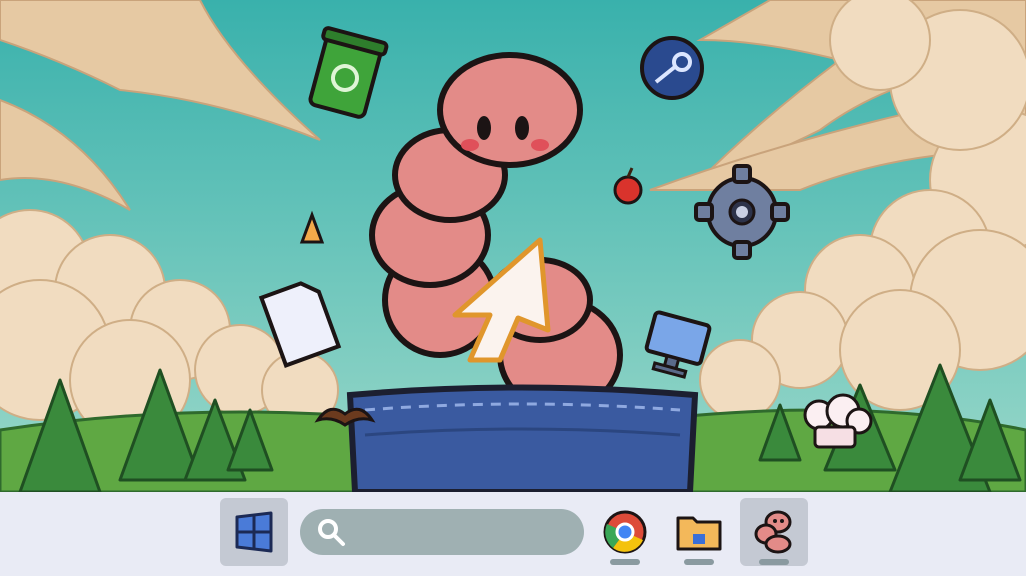  What do you see at coordinates (699, 562) in the screenshot?
I see `running-indicator-files` at bounding box center [699, 562].